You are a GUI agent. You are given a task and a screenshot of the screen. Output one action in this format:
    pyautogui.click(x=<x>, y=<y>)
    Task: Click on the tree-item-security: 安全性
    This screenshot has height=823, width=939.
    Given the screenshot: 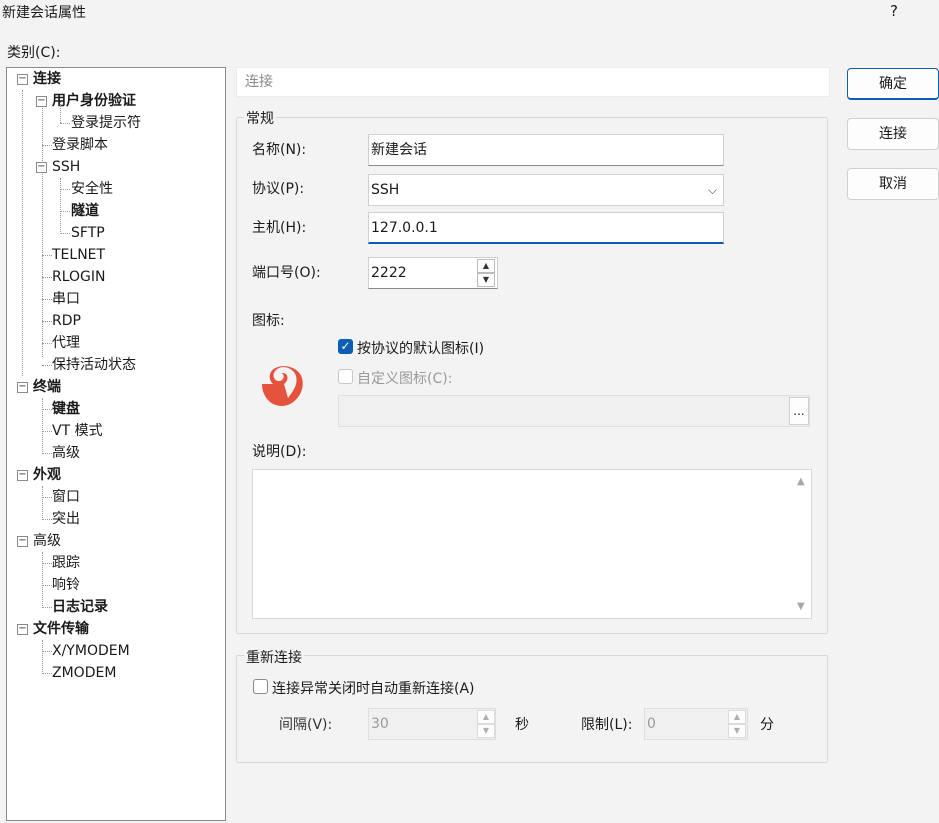 What is the action you would take?
    pyautogui.click(x=92, y=189)
    